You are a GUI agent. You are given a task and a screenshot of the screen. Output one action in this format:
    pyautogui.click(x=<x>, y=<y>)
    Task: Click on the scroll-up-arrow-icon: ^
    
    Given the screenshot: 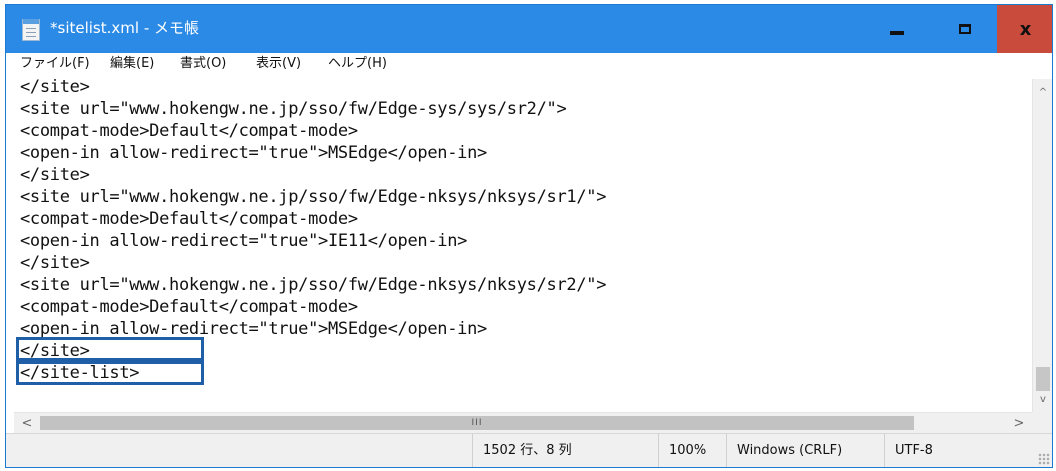 What is the action you would take?
    pyautogui.click(x=1042, y=92)
    